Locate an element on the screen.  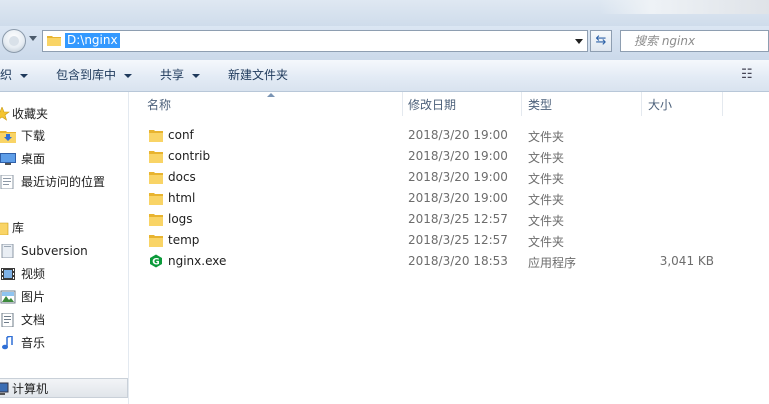
nav-item-desktop: 桌面 is located at coordinates (64, 159).